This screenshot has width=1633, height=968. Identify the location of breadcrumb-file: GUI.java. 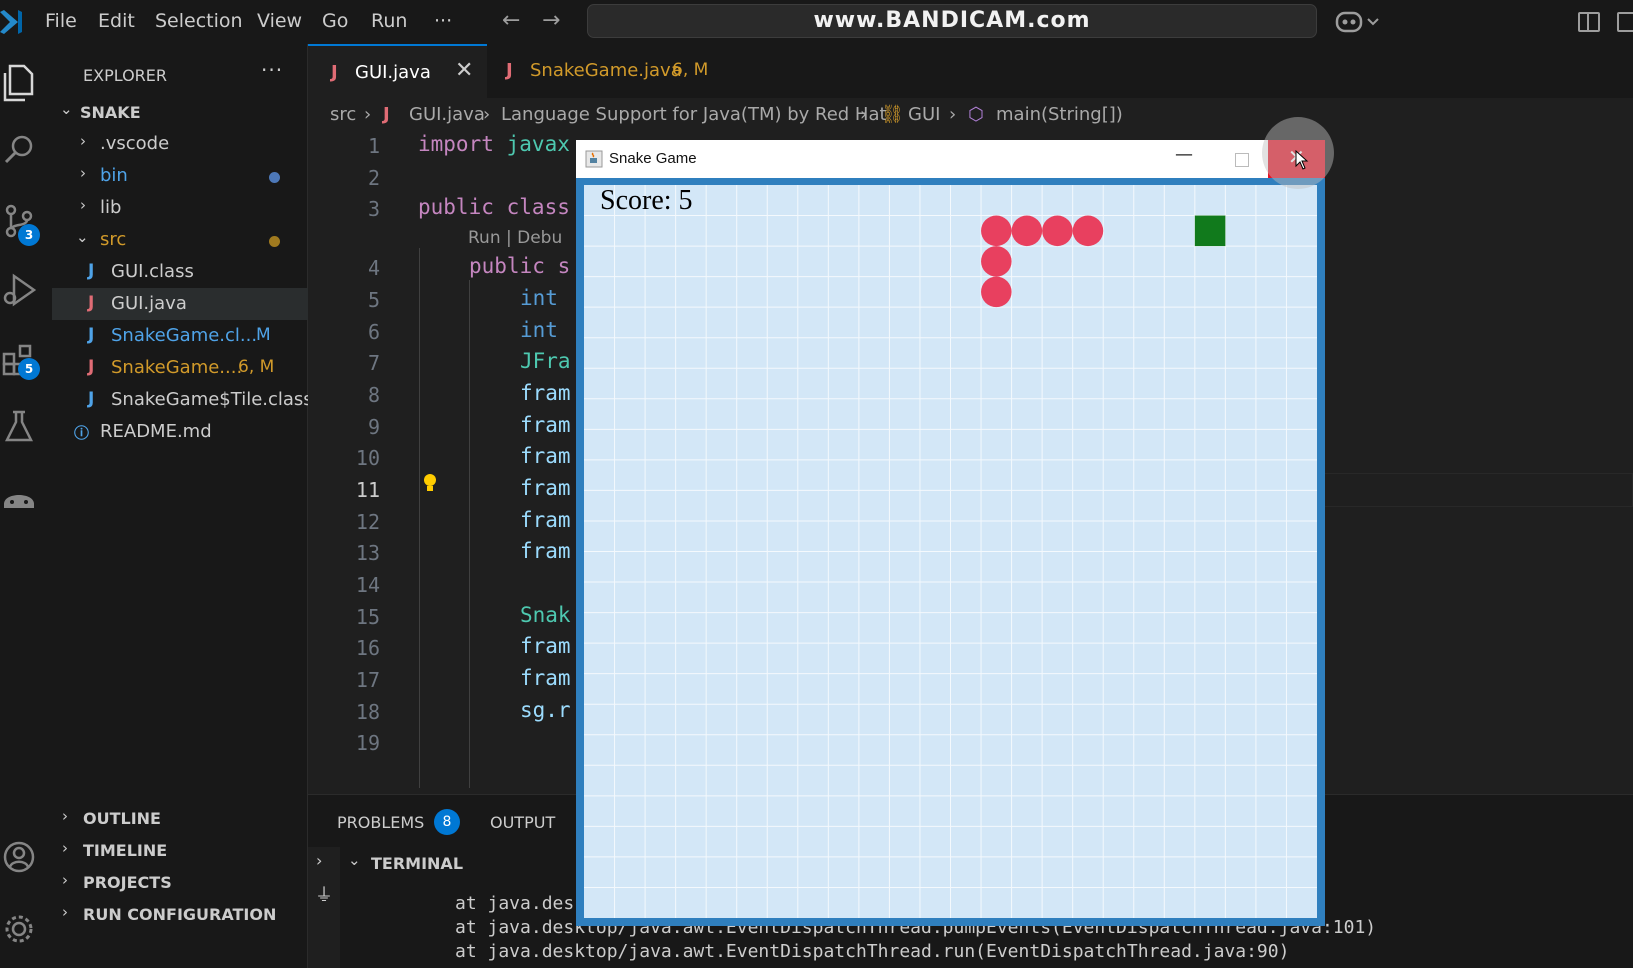
(447, 114).